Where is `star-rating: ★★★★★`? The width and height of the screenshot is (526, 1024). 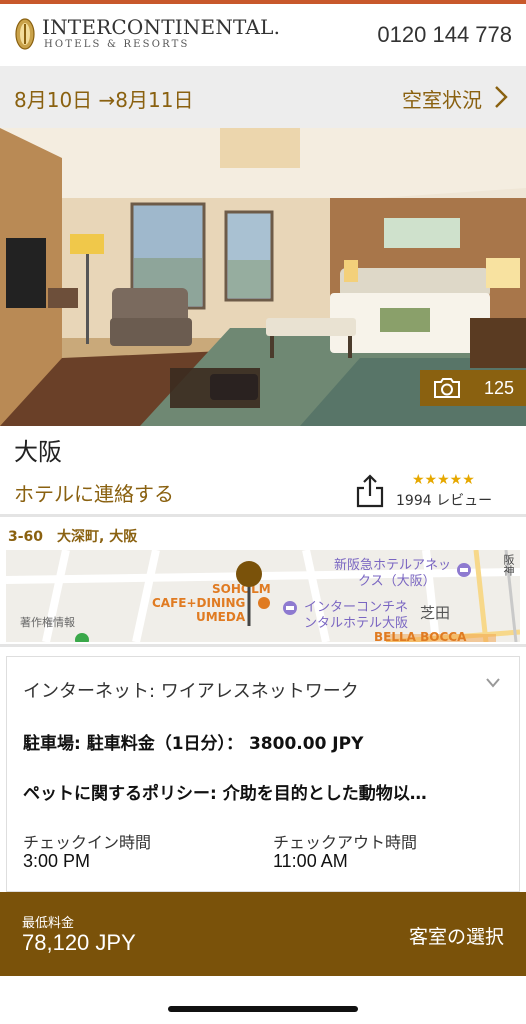 star-rating: ★★★★★ is located at coordinates (443, 480).